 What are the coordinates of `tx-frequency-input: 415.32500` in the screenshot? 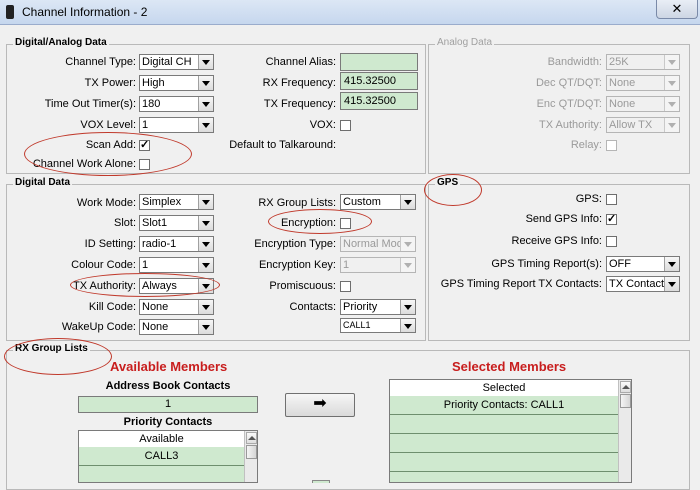 It's located at (379, 101).